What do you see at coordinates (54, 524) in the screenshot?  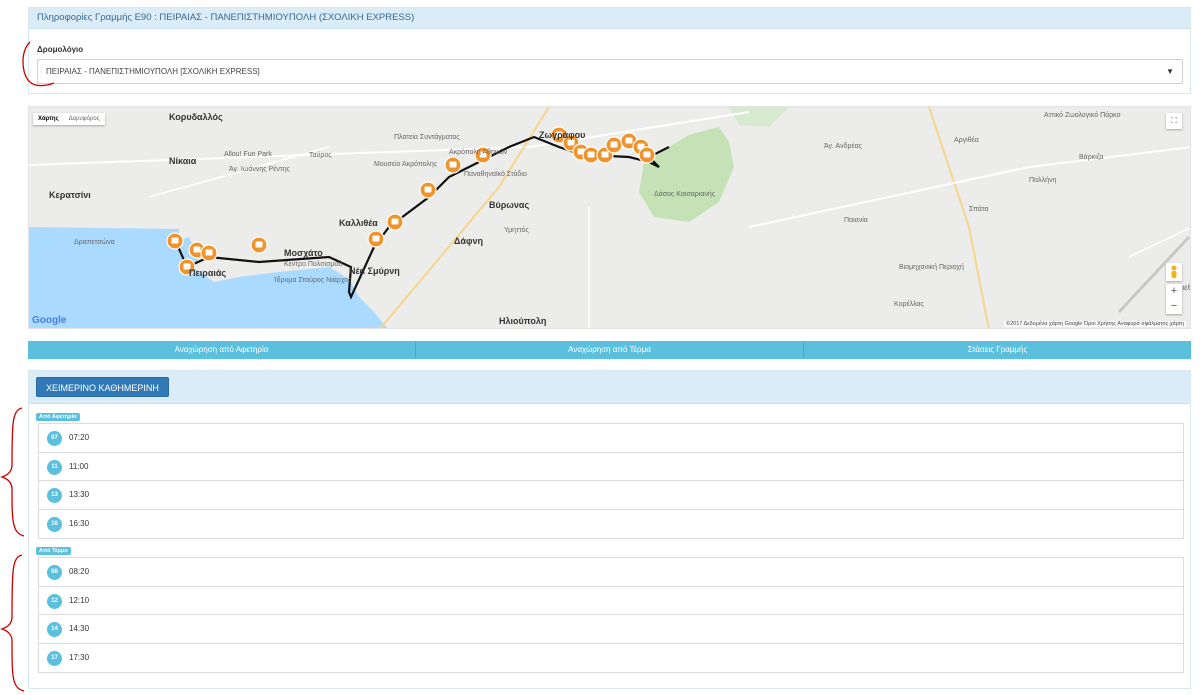 I see `hour-badge: 16` at bounding box center [54, 524].